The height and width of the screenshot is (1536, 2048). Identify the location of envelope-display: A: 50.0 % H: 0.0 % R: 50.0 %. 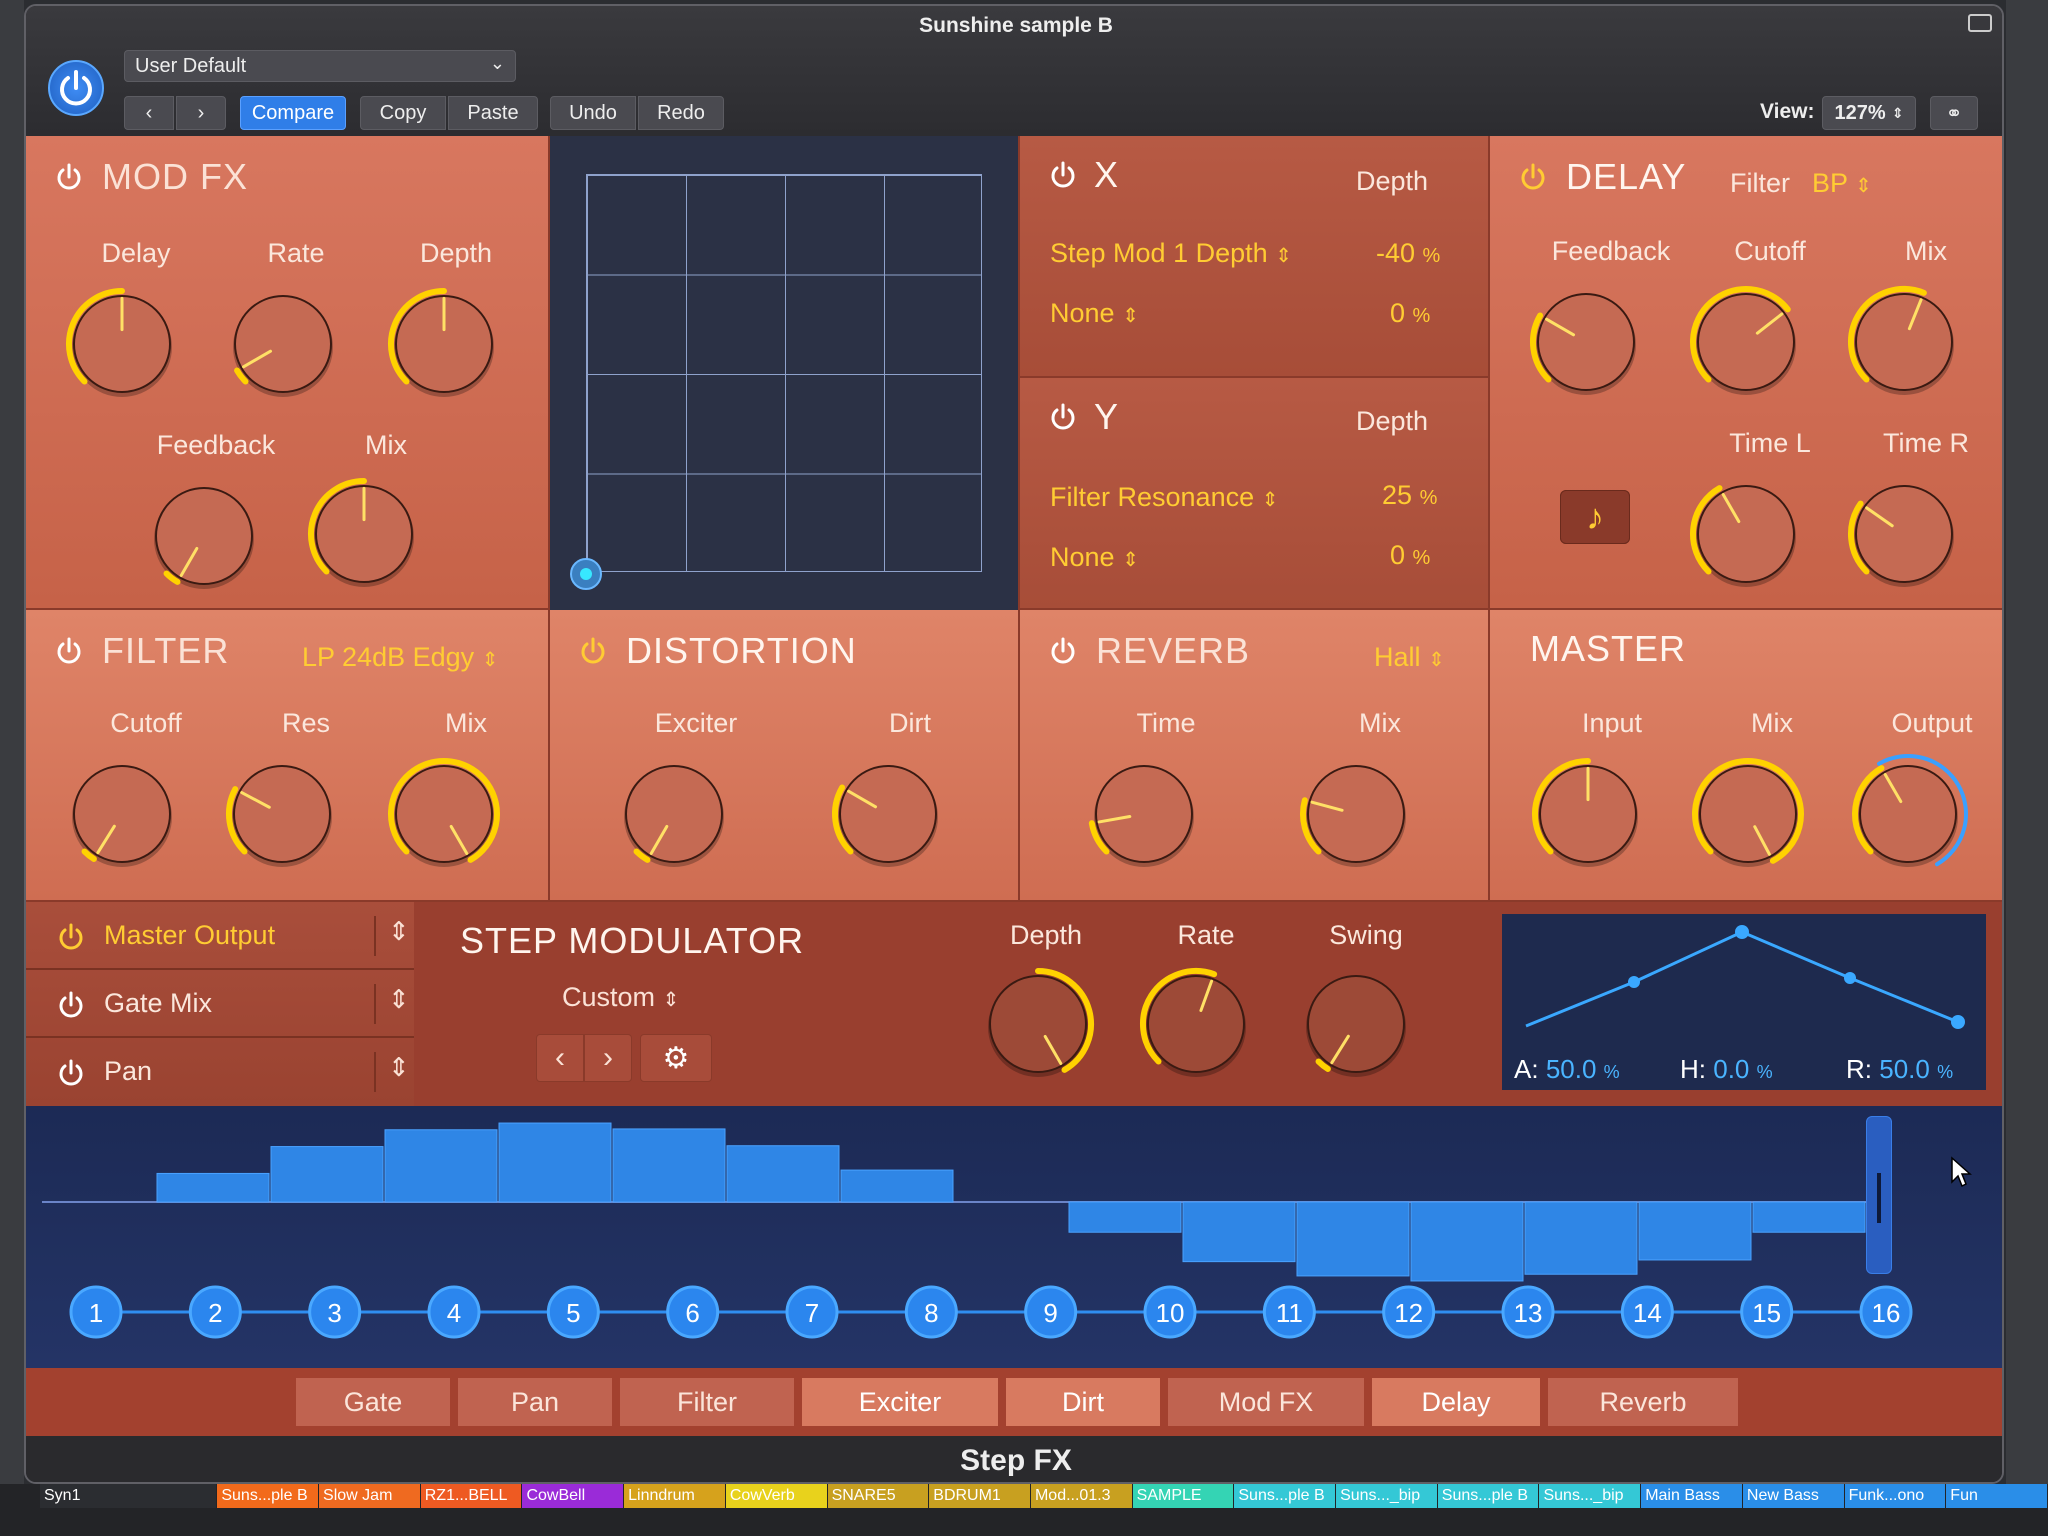
(1744, 1002).